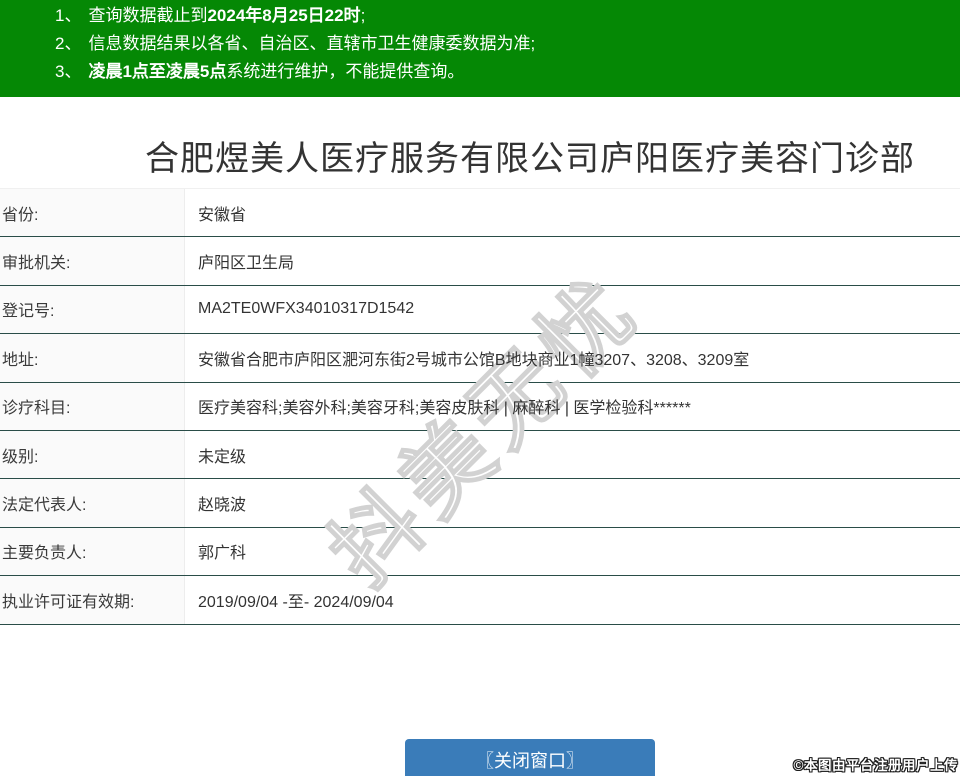 The image size is (960, 776). What do you see at coordinates (68, 43) in the screenshot?
I see `notice-number: 2、` at bounding box center [68, 43].